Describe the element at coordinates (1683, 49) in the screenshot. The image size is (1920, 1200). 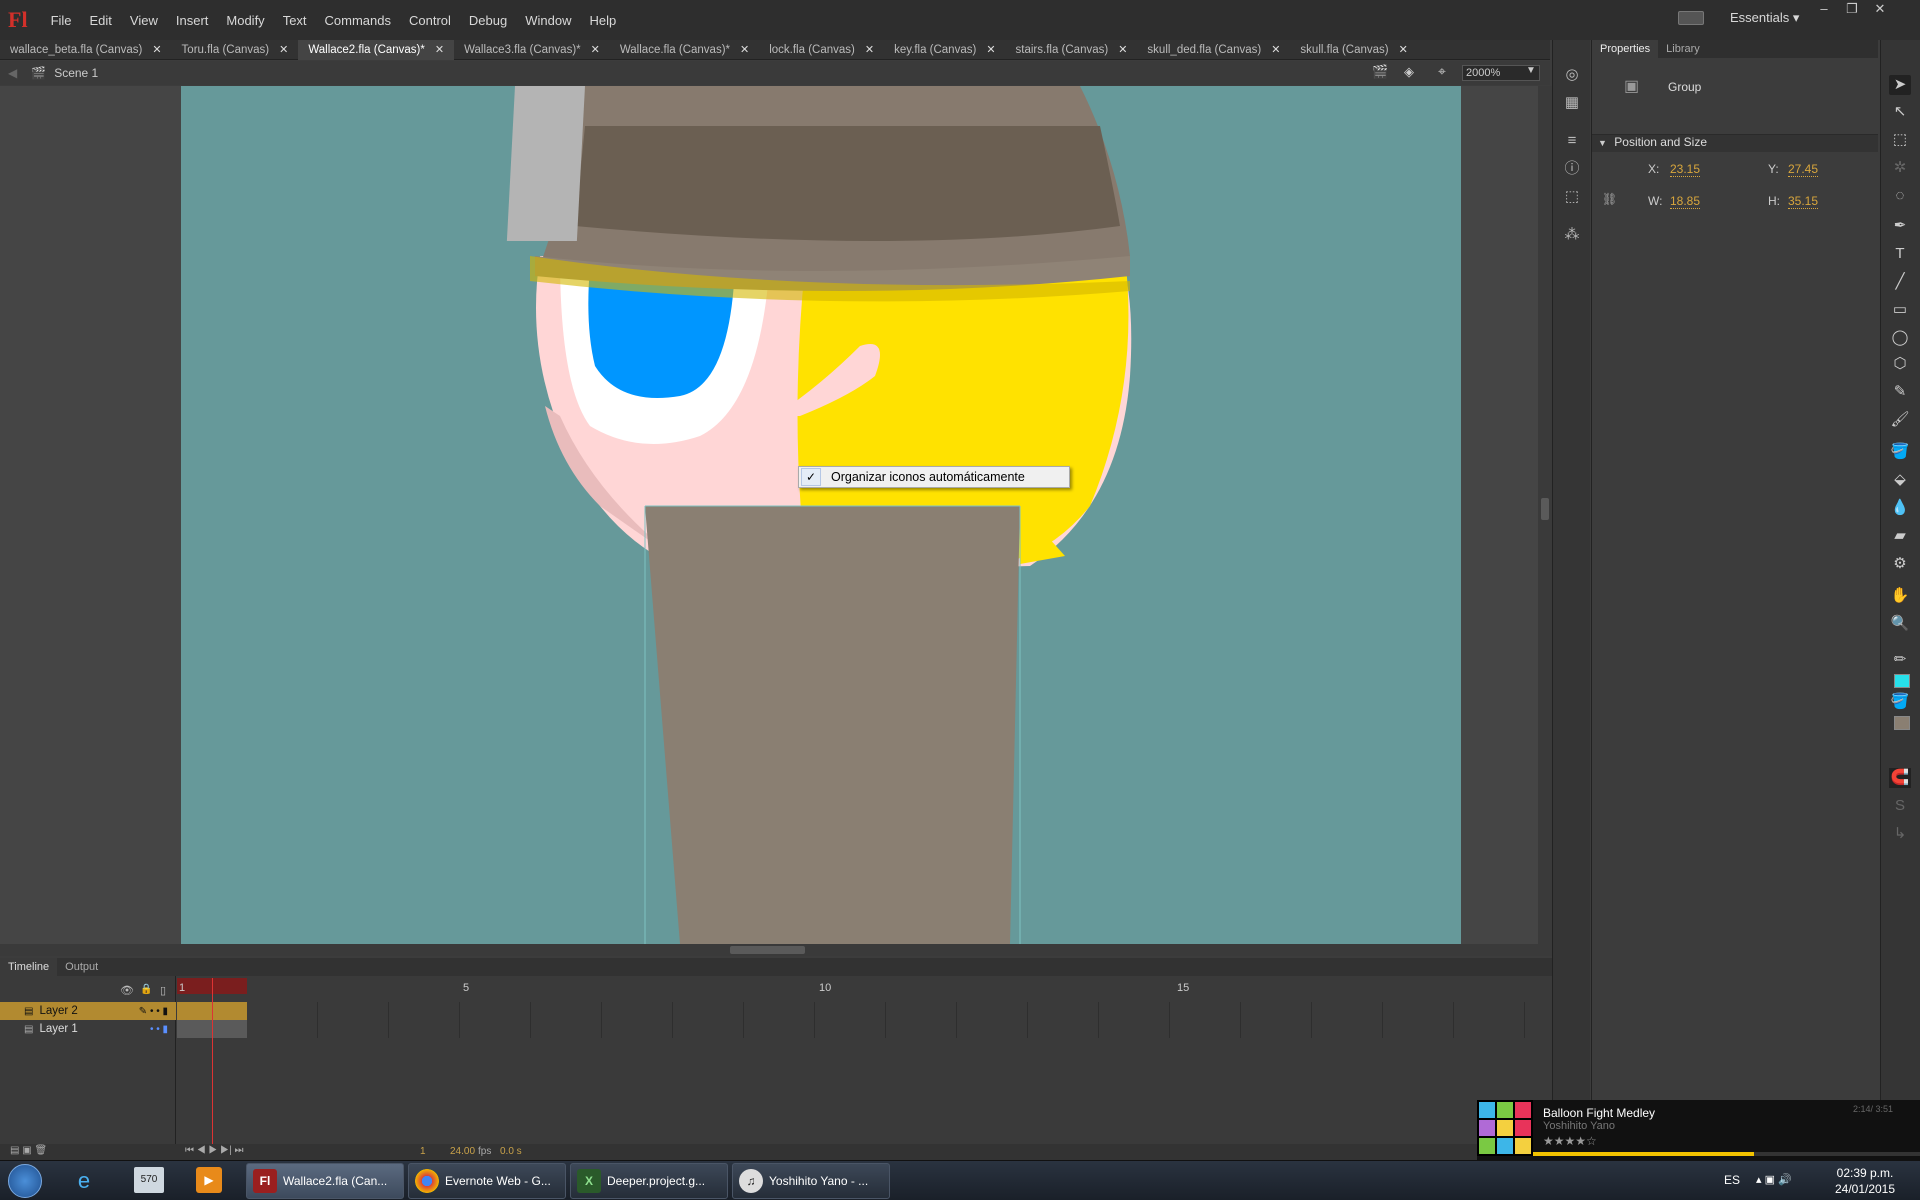
I see `tab-library: Library` at that location.